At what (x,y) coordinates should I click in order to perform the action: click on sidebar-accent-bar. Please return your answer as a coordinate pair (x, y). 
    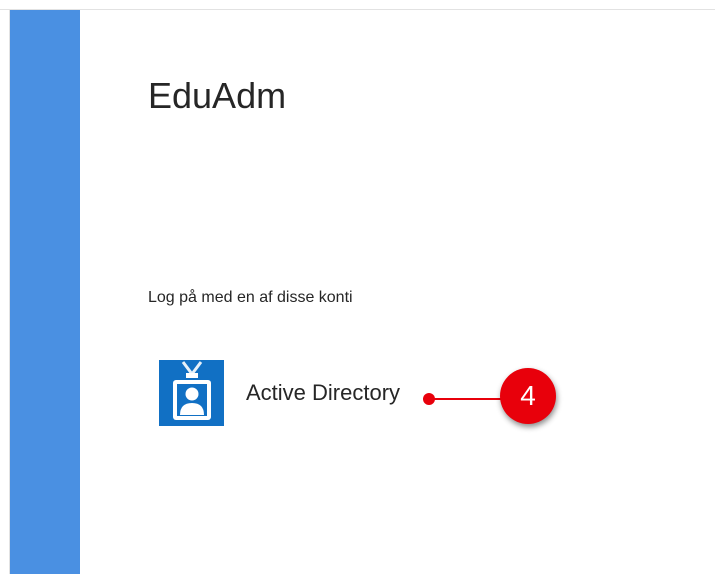
    Looking at the image, I should click on (45, 292).